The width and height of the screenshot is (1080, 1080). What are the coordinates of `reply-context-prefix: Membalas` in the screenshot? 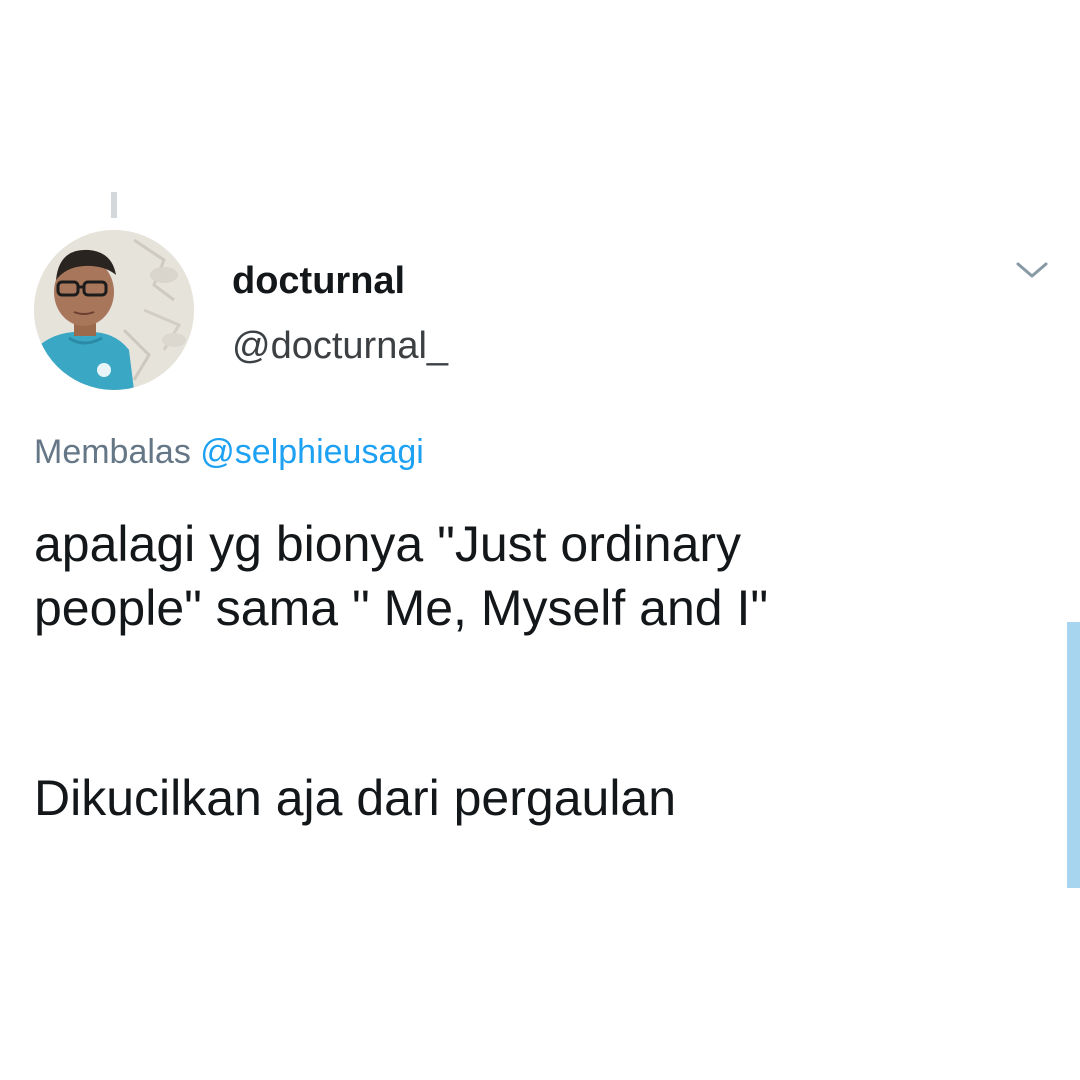 It's located at (112, 452).